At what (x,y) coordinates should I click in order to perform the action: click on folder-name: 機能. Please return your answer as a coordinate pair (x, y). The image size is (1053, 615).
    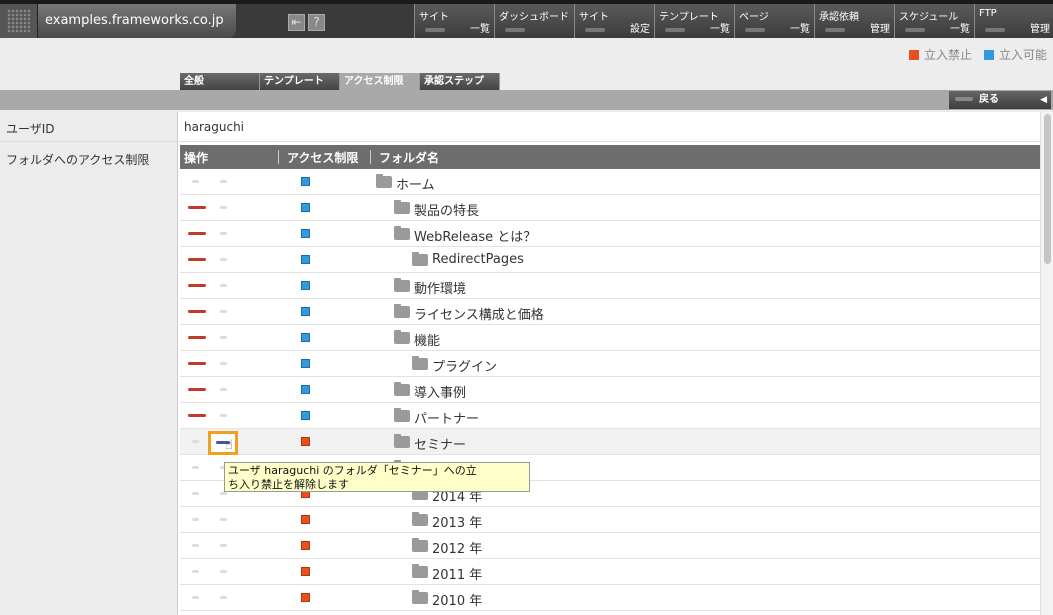
    Looking at the image, I should click on (427, 339).